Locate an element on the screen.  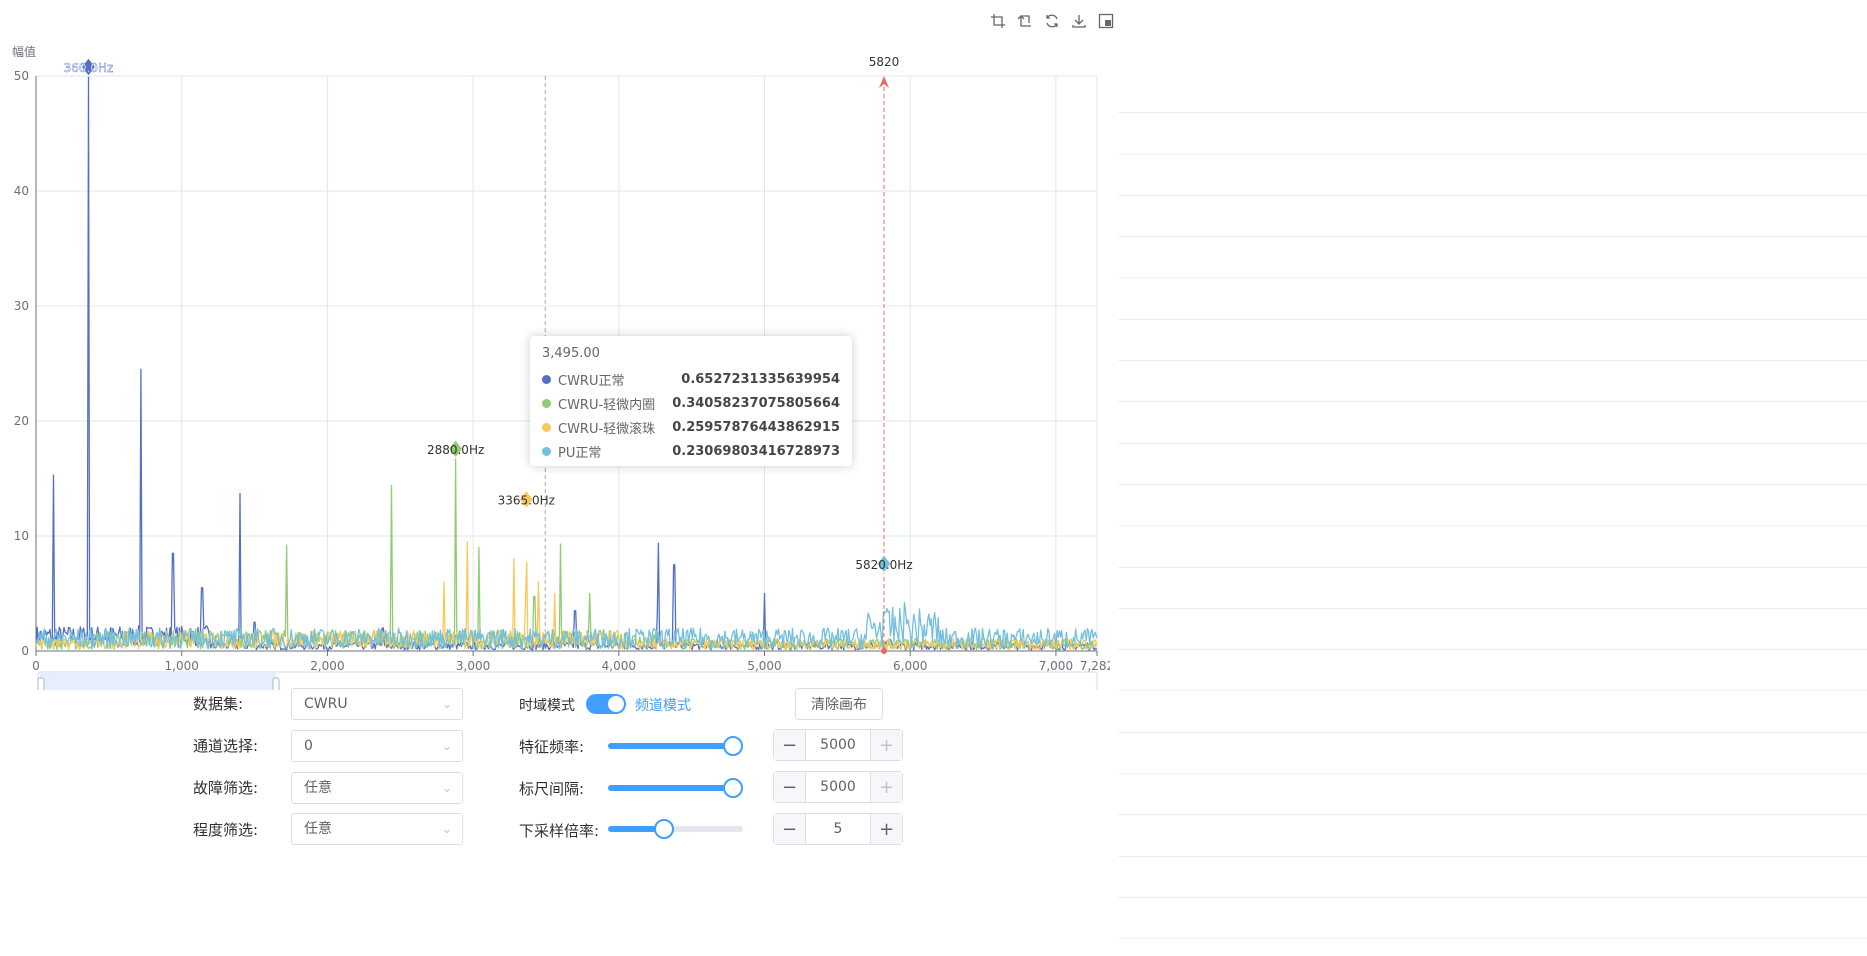
table-row: 200CWRU0480001721轻微内圈绘制 is located at coordinates (1492, 341).